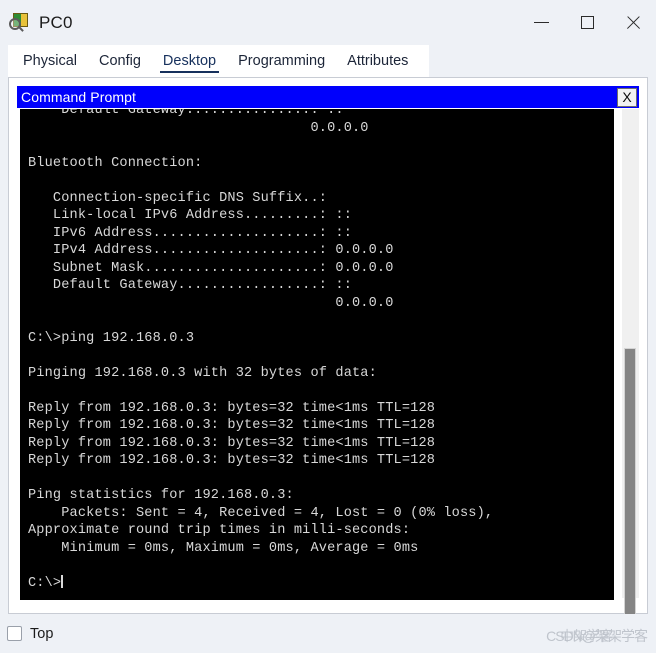 The image size is (656, 653). I want to click on terminal-scrollbar-thumb, so click(630, 500).